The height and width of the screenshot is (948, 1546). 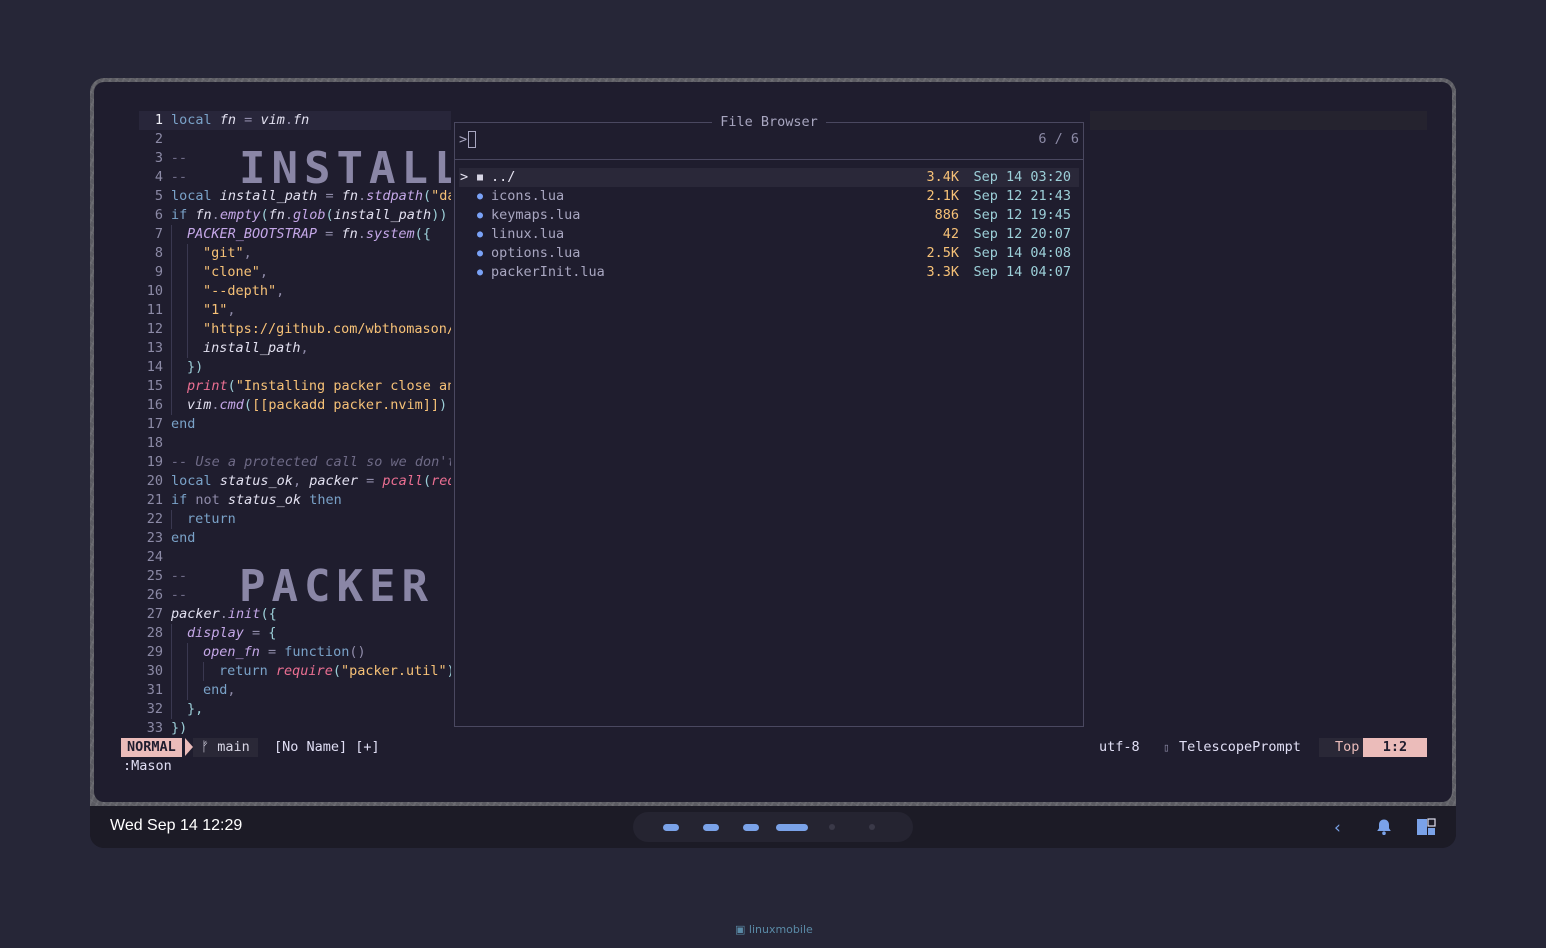 I want to click on file-row: ● packerInit.lua 3.3K Sep 14 04:07, so click(x=769, y=272).